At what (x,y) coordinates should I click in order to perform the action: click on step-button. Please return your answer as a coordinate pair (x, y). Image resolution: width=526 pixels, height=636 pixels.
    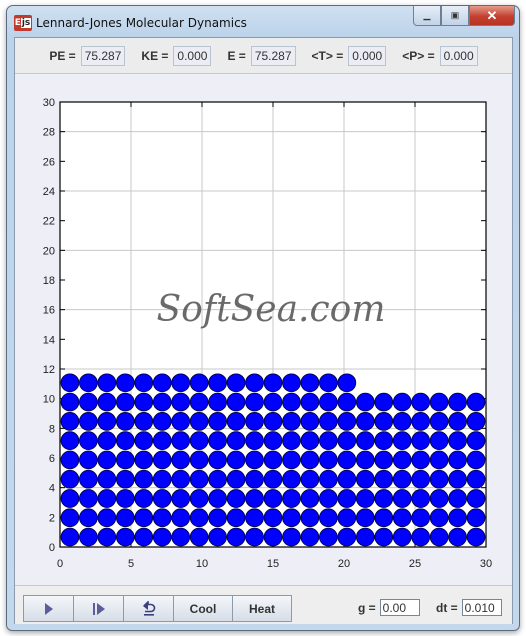
    Looking at the image, I should click on (99, 608).